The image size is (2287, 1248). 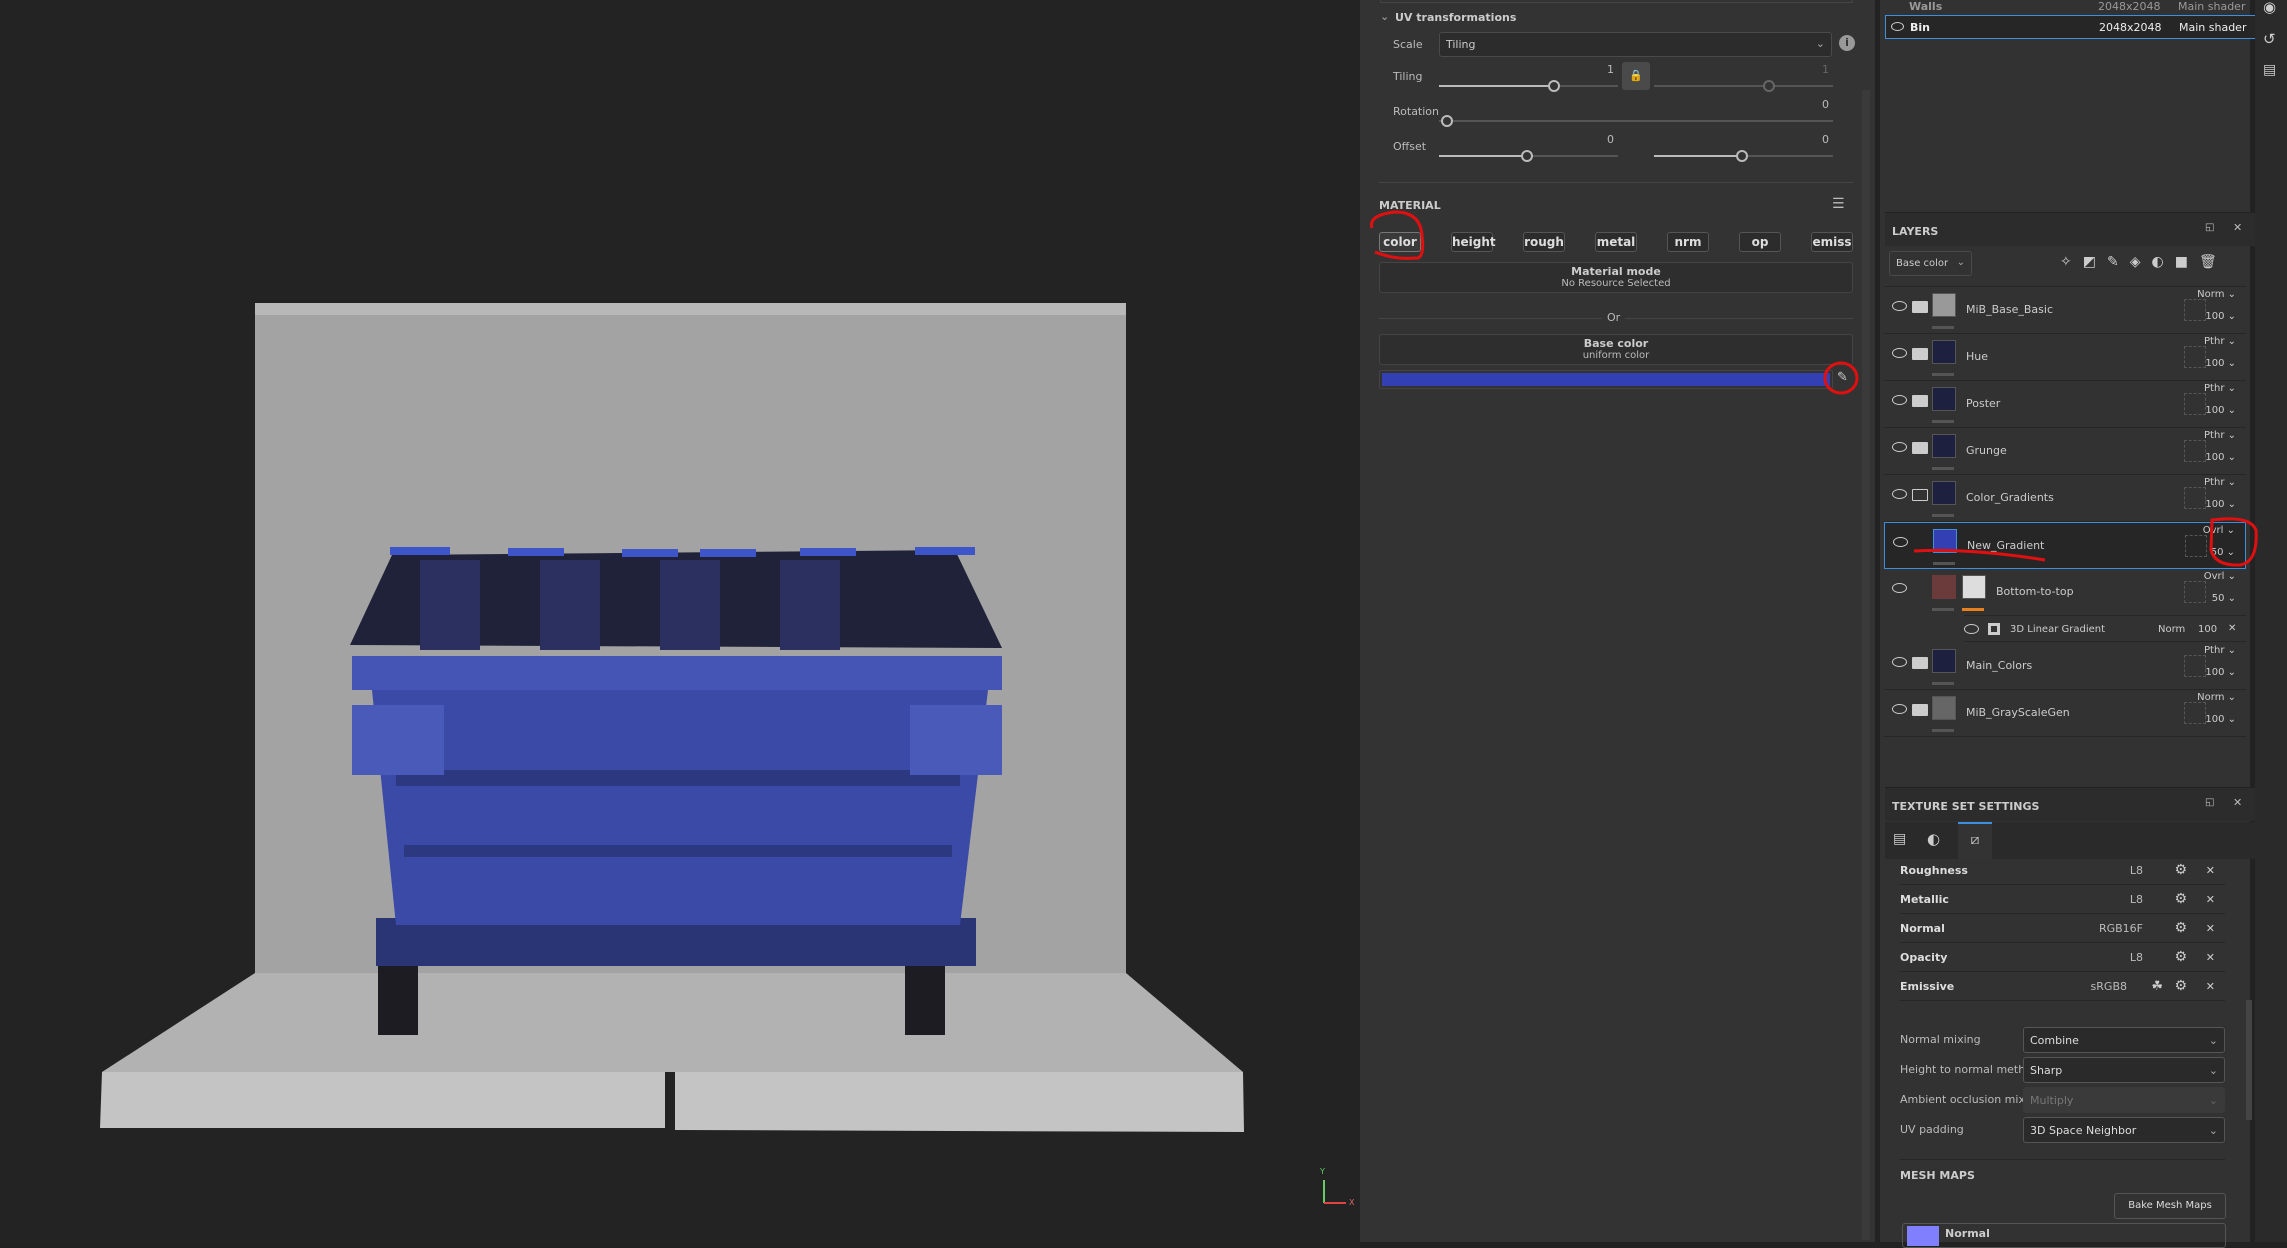 What do you see at coordinates (2157, 986) in the screenshot?
I see `color-channels-icon: ☘` at bounding box center [2157, 986].